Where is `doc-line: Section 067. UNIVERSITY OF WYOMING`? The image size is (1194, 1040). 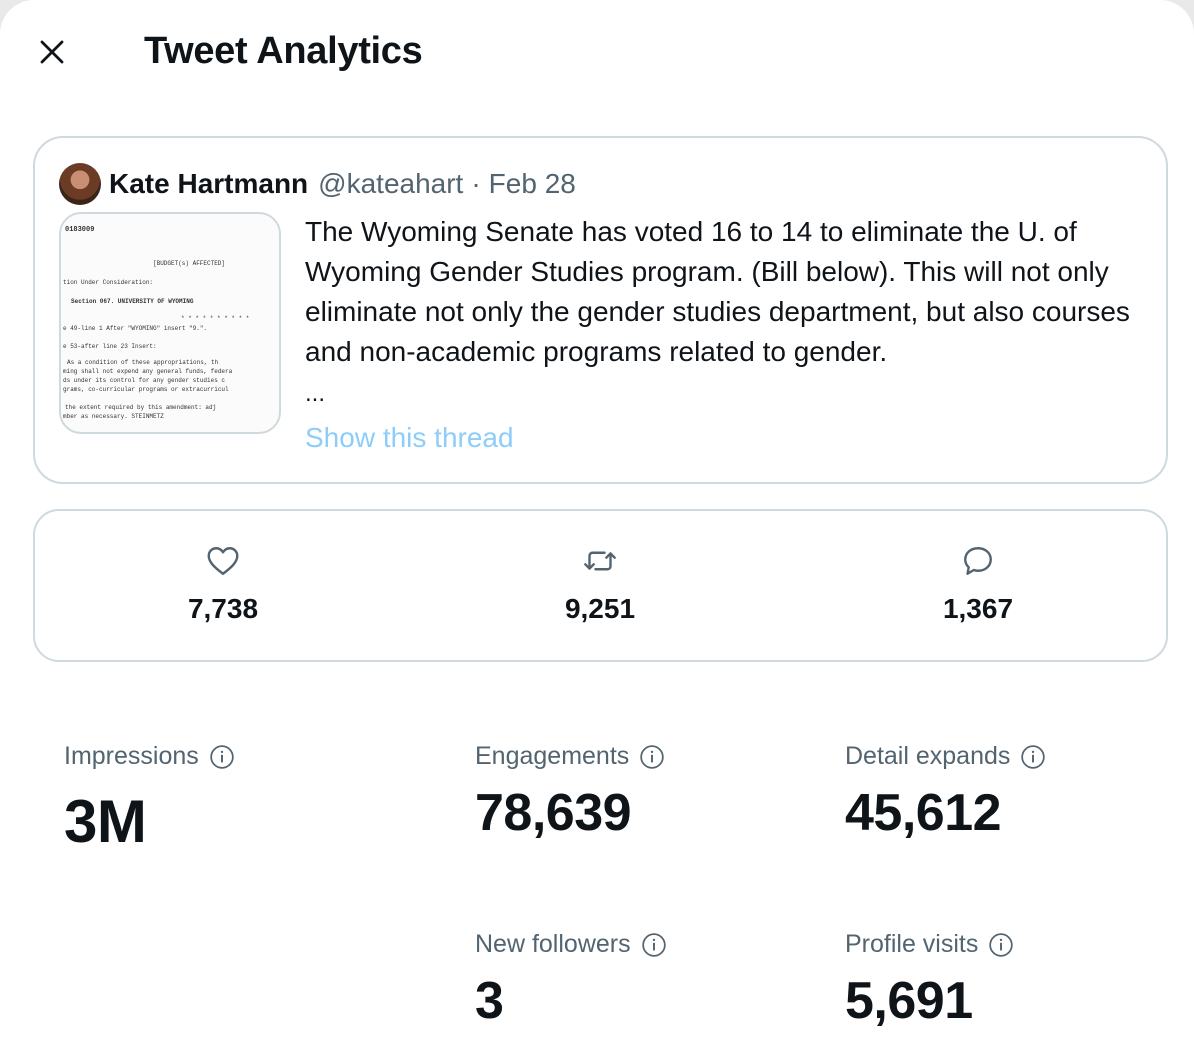
doc-line: Section 067. UNIVERSITY OF WYOMING is located at coordinates (132, 301).